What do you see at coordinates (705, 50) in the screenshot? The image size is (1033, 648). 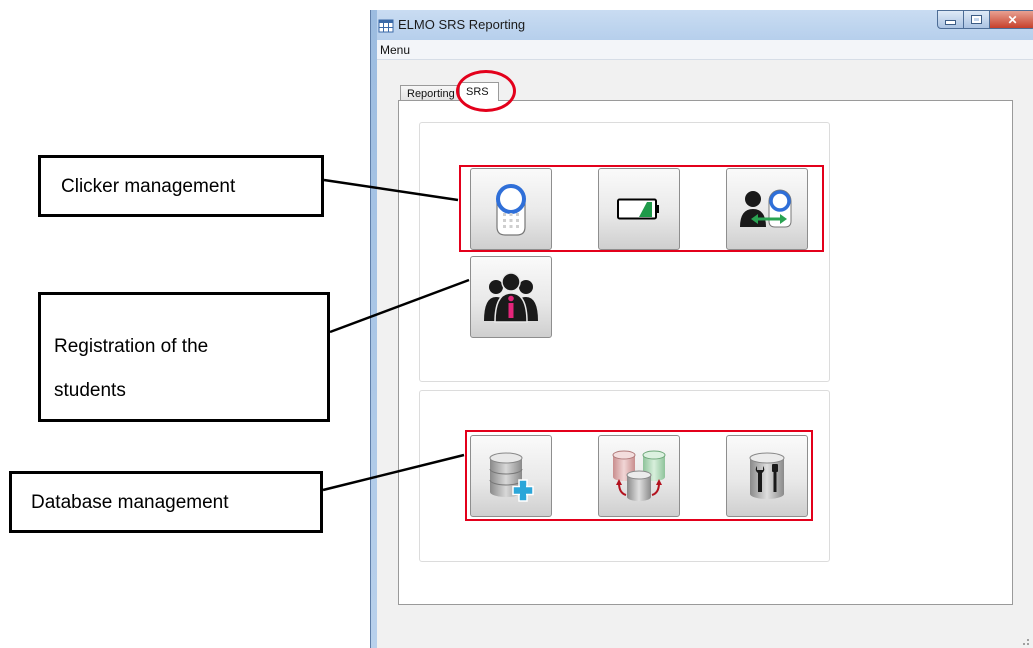 I see `menu-bar: Menu` at bounding box center [705, 50].